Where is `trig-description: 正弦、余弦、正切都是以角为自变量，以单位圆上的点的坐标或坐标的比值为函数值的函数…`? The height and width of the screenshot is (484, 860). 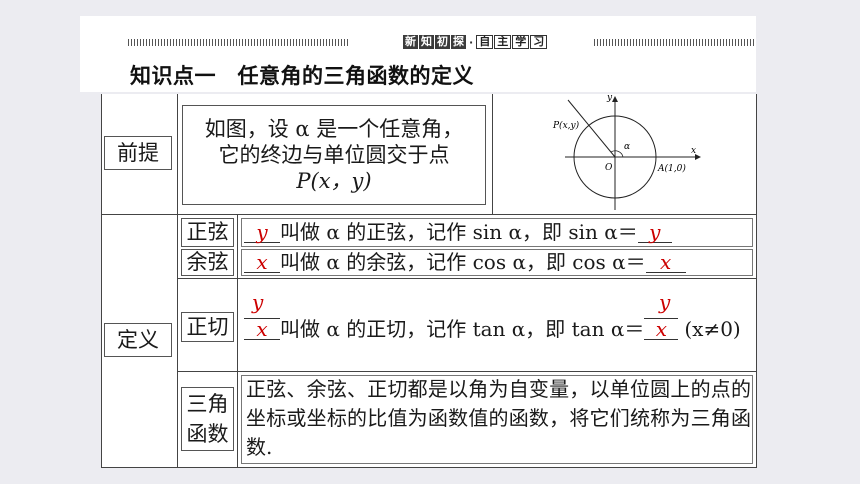
trig-description: 正弦、余弦、正切都是以角为自变量，以单位圆上的点的坐标或坐标的比值为函数值的函数… is located at coordinates (498, 418).